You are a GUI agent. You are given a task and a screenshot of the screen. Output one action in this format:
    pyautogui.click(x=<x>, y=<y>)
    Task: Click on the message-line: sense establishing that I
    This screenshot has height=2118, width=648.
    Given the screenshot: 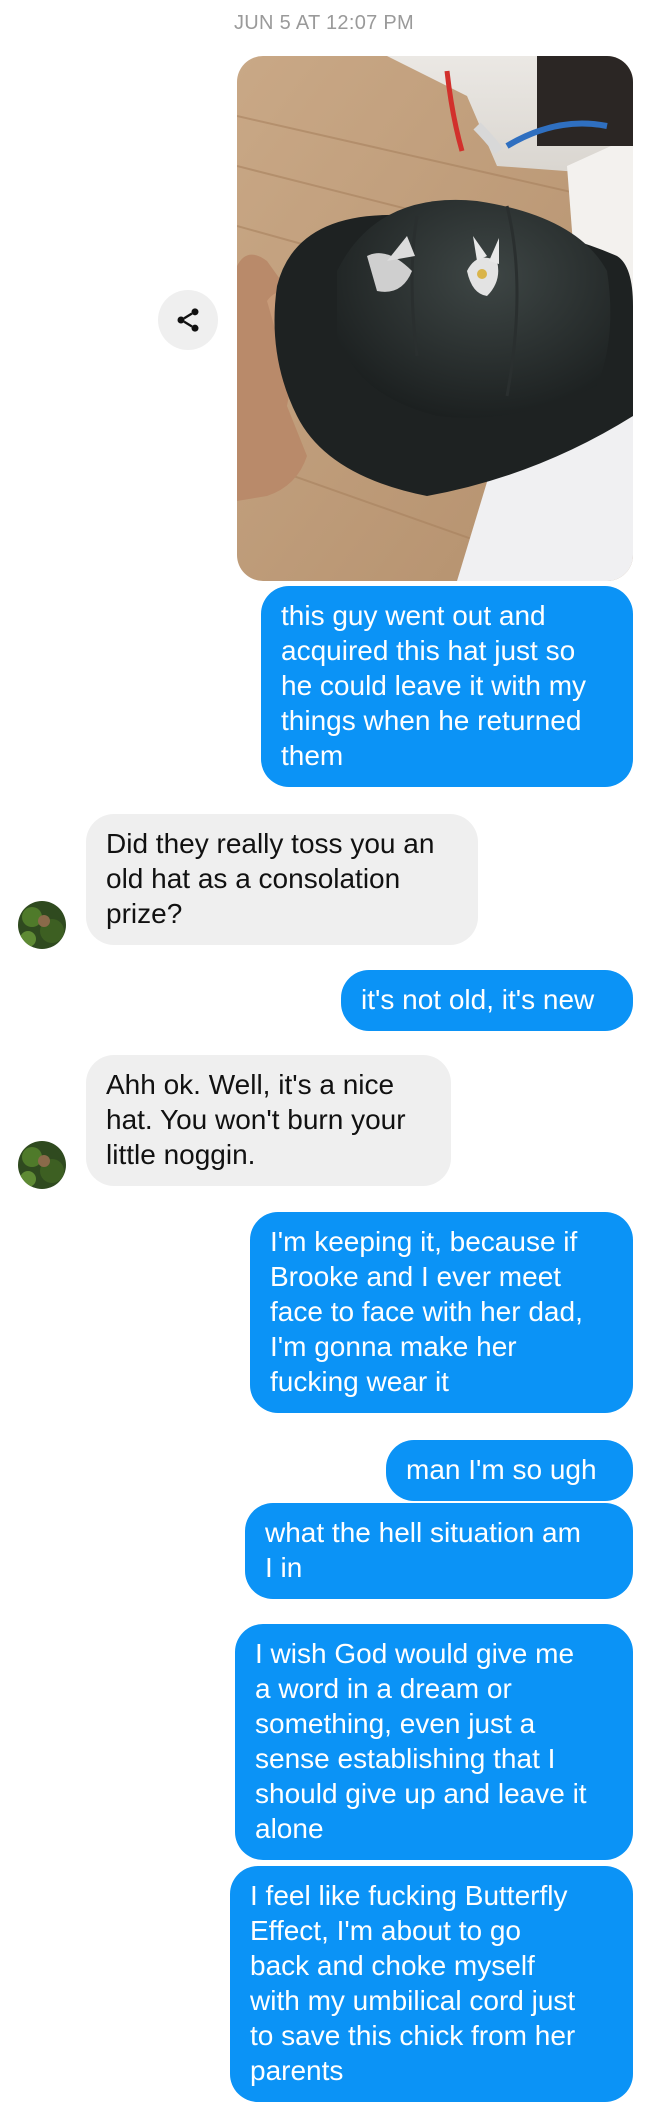 What is the action you would take?
    pyautogui.click(x=405, y=1758)
    